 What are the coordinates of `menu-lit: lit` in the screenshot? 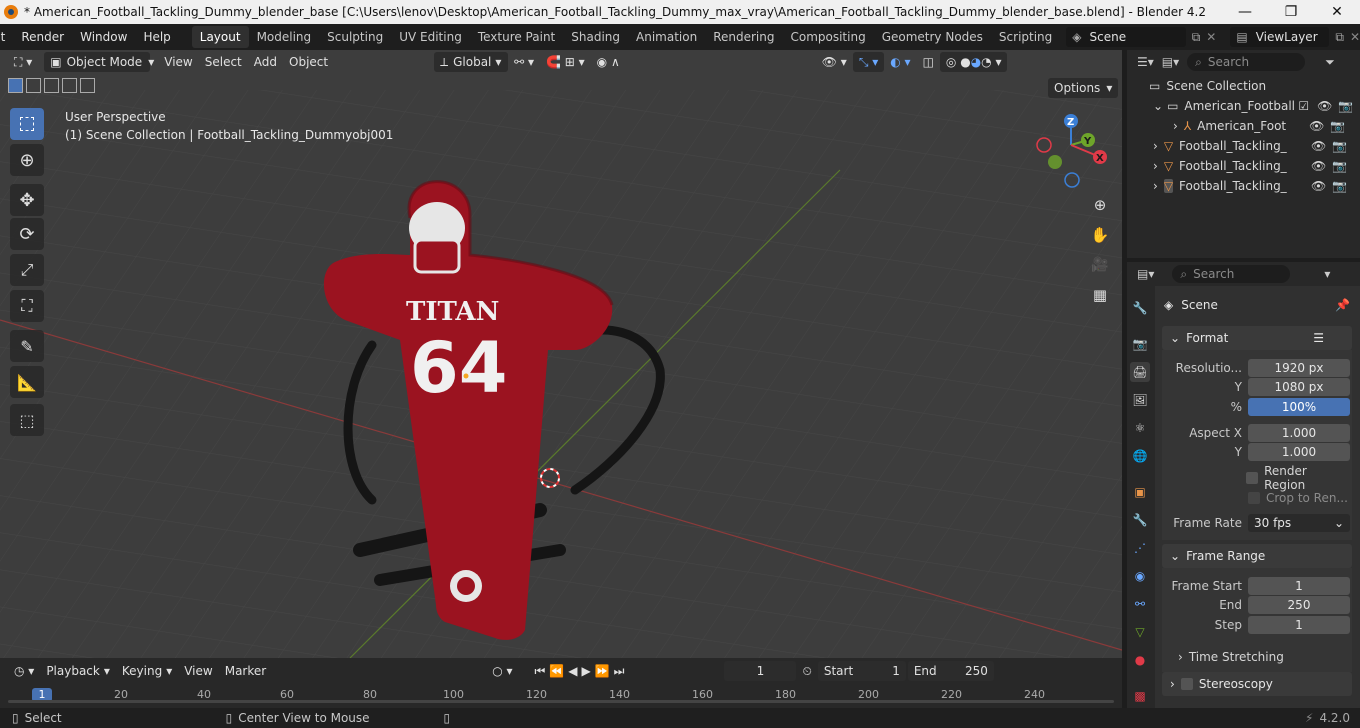 It's located at (6, 37).